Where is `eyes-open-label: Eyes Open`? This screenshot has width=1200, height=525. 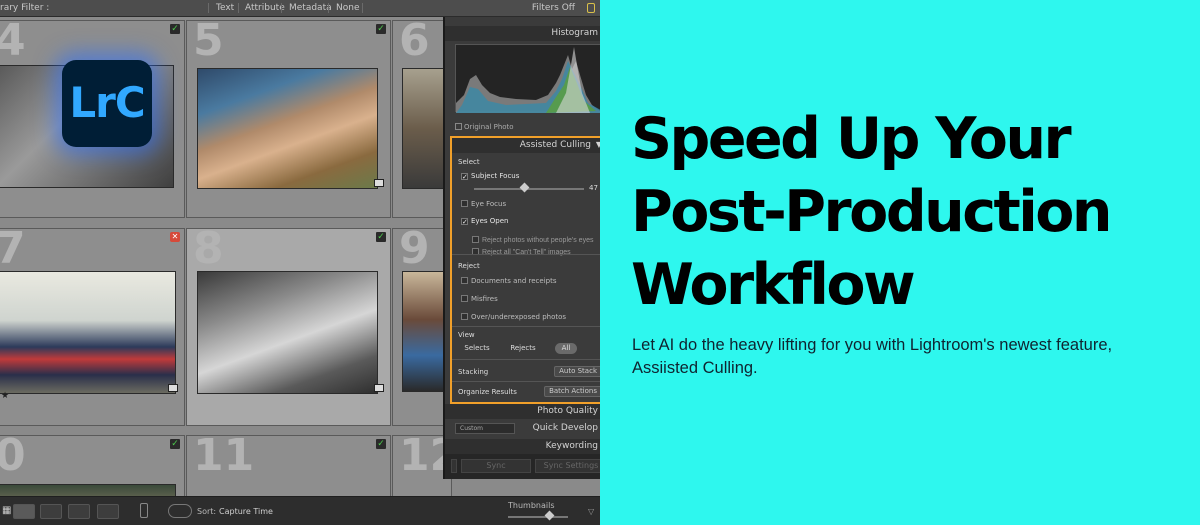
eyes-open-label: Eyes Open is located at coordinates (490, 221).